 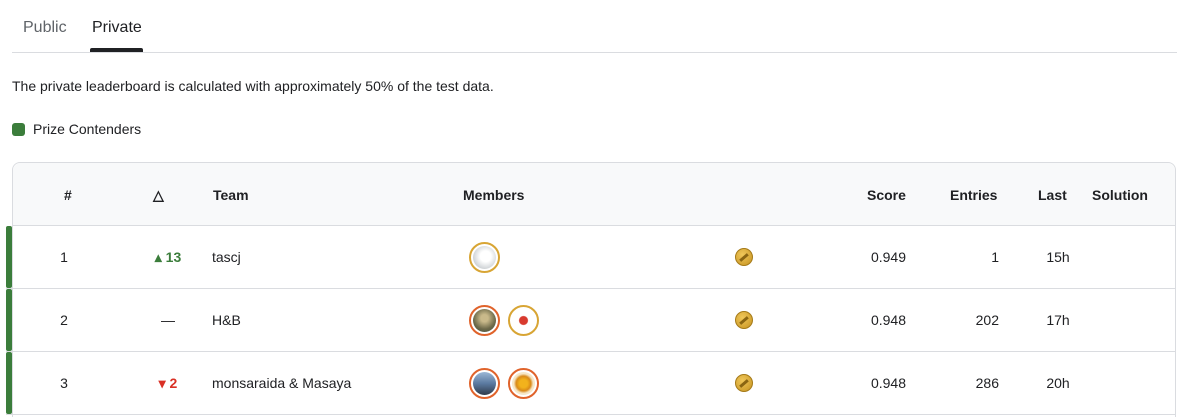 What do you see at coordinates (226, 257) in the screenshot?
I see `row-team-name: tascj` at bounding box center [226, 257].